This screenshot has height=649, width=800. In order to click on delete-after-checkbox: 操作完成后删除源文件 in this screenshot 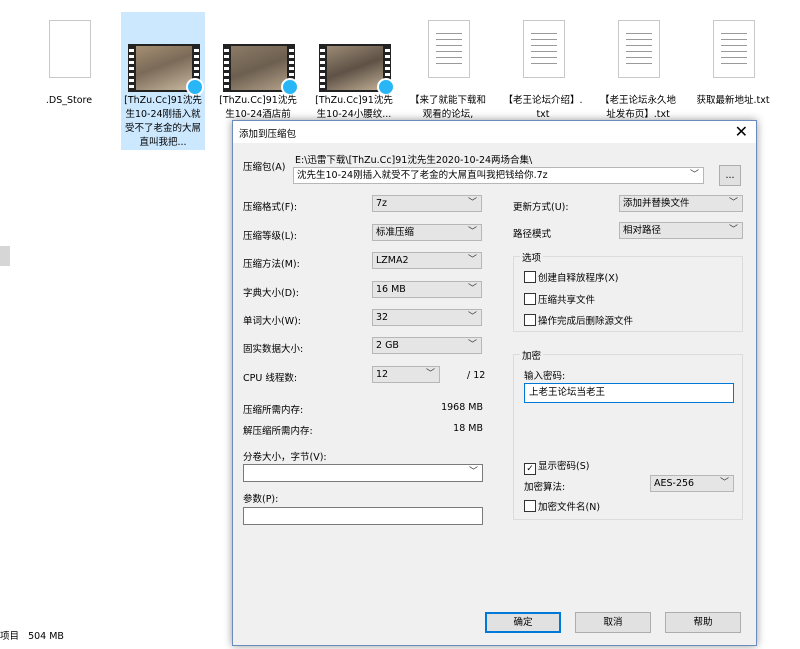, I will do `click(578, 320)`.